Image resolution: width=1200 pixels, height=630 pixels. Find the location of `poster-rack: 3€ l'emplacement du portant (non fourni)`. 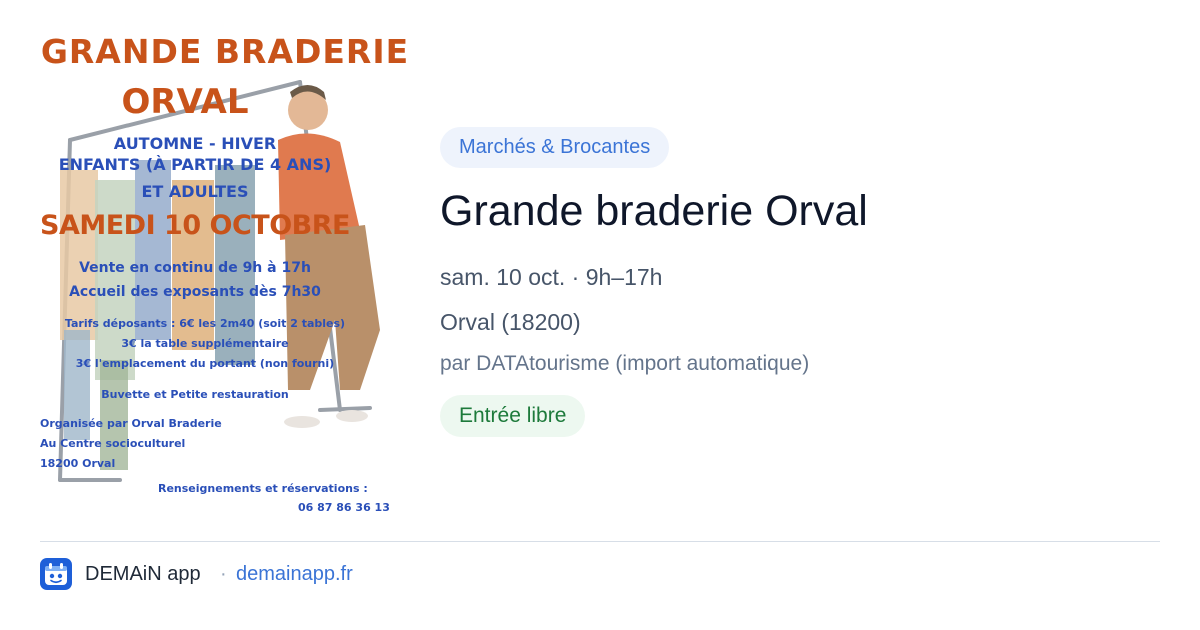

poster-rack: 3€ l'emplacement du portant (non fourni) is located at coordinates (205, 363).